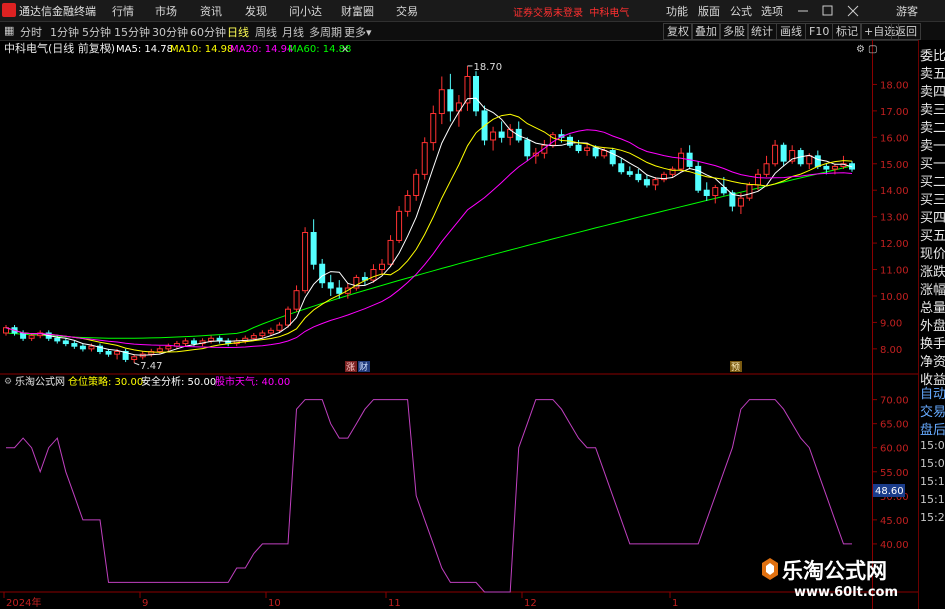 Image resolution: width=945 pixels, height=609 pixels. Describe the element at coordinates (706, 31) in the screenshot. I see `overlay-button: 叠加` at that location.